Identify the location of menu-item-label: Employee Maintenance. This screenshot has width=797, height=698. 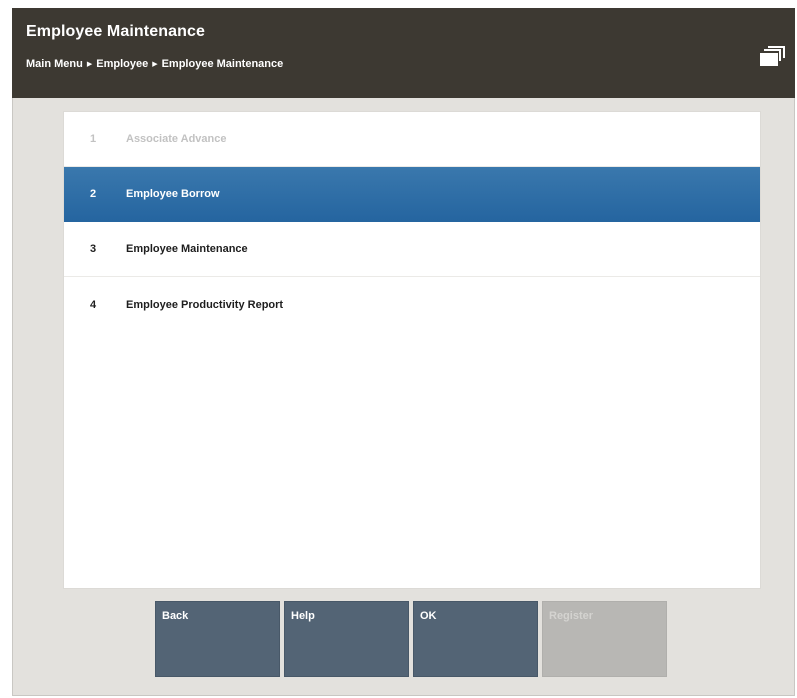
(187, 249).